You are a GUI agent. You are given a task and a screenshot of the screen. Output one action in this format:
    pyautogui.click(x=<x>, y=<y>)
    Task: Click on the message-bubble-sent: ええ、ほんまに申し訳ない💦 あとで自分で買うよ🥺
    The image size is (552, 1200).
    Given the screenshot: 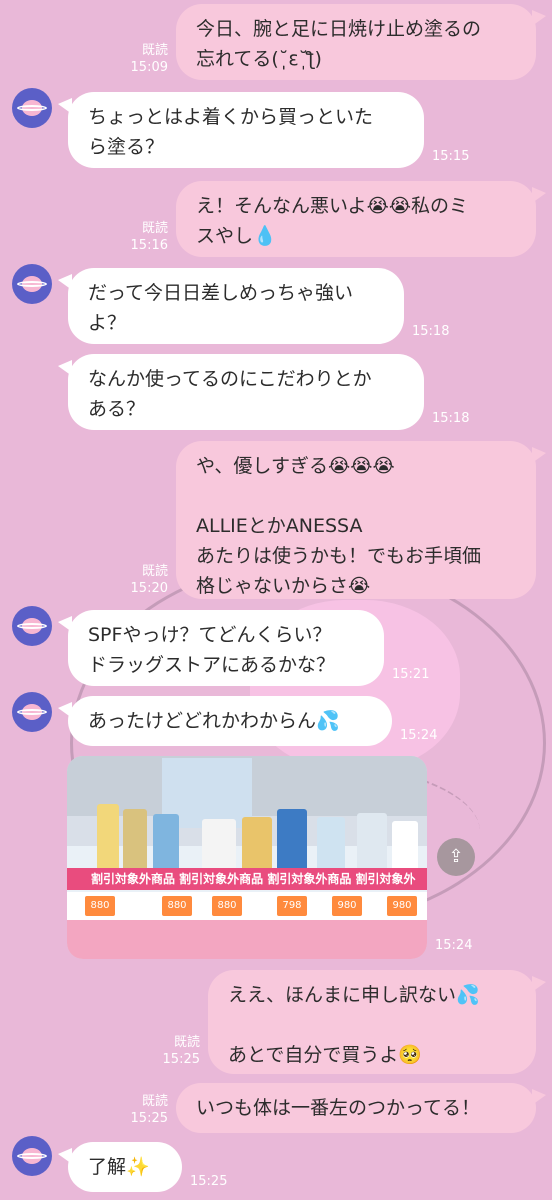 What is the action you would take?
    pyautogui.click(x=377, y=1022)
    